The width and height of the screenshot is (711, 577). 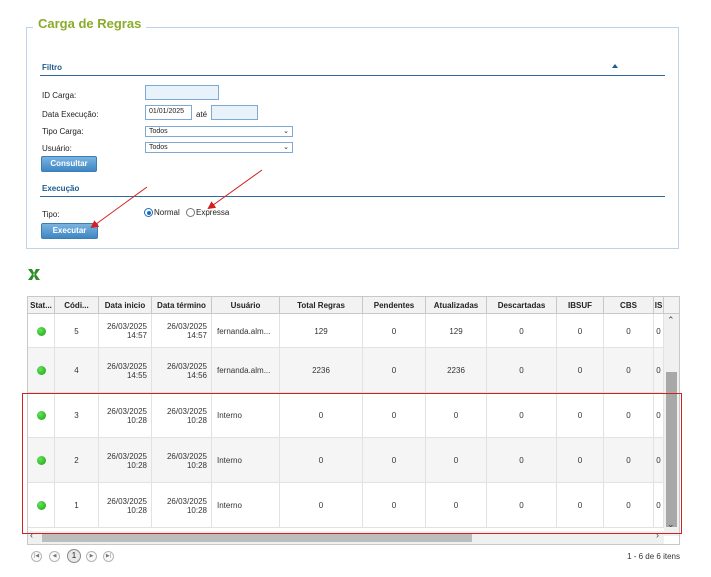 What do you see at coordinates (34, 274) in the screenshot?
I see `excel-export-icon` at bounding box center [34, 274].